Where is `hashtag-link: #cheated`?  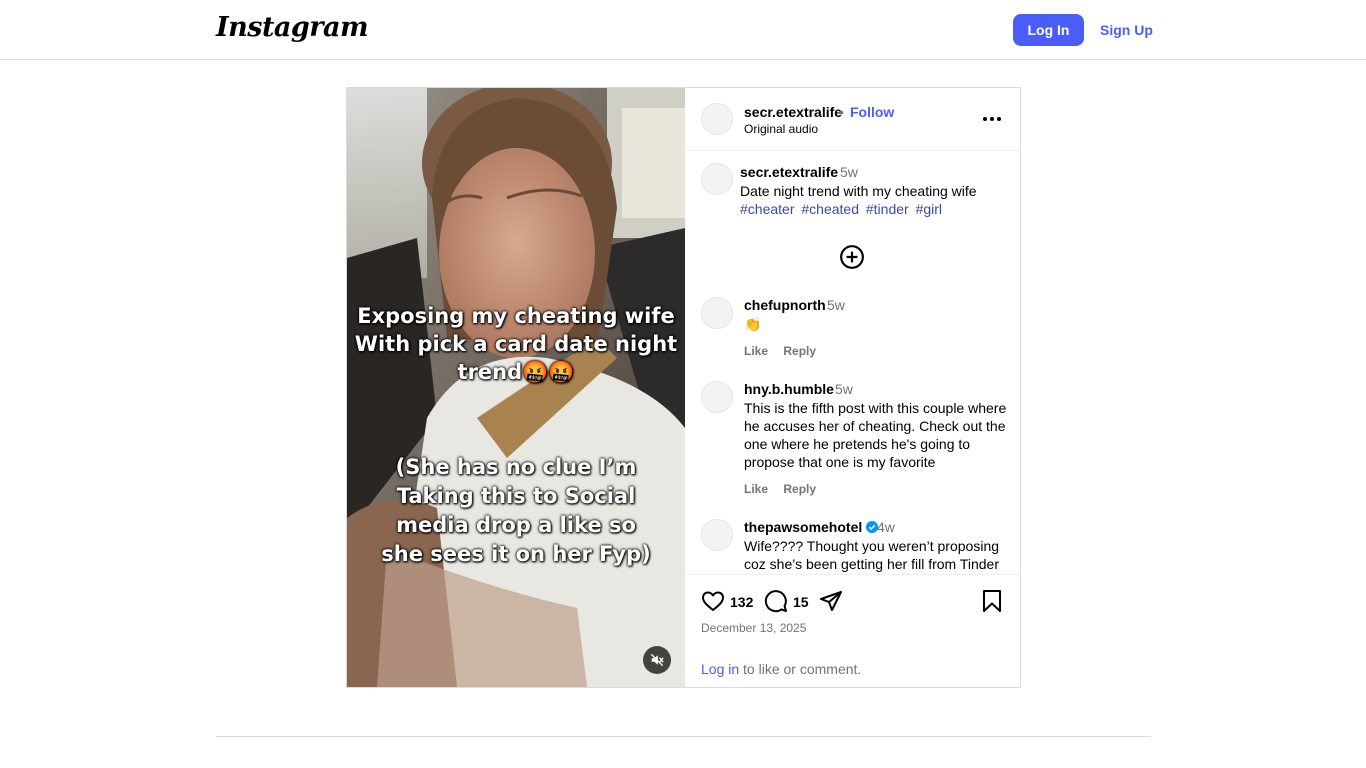
hashtag-link: #cheated is located at coordinates (830, 209).